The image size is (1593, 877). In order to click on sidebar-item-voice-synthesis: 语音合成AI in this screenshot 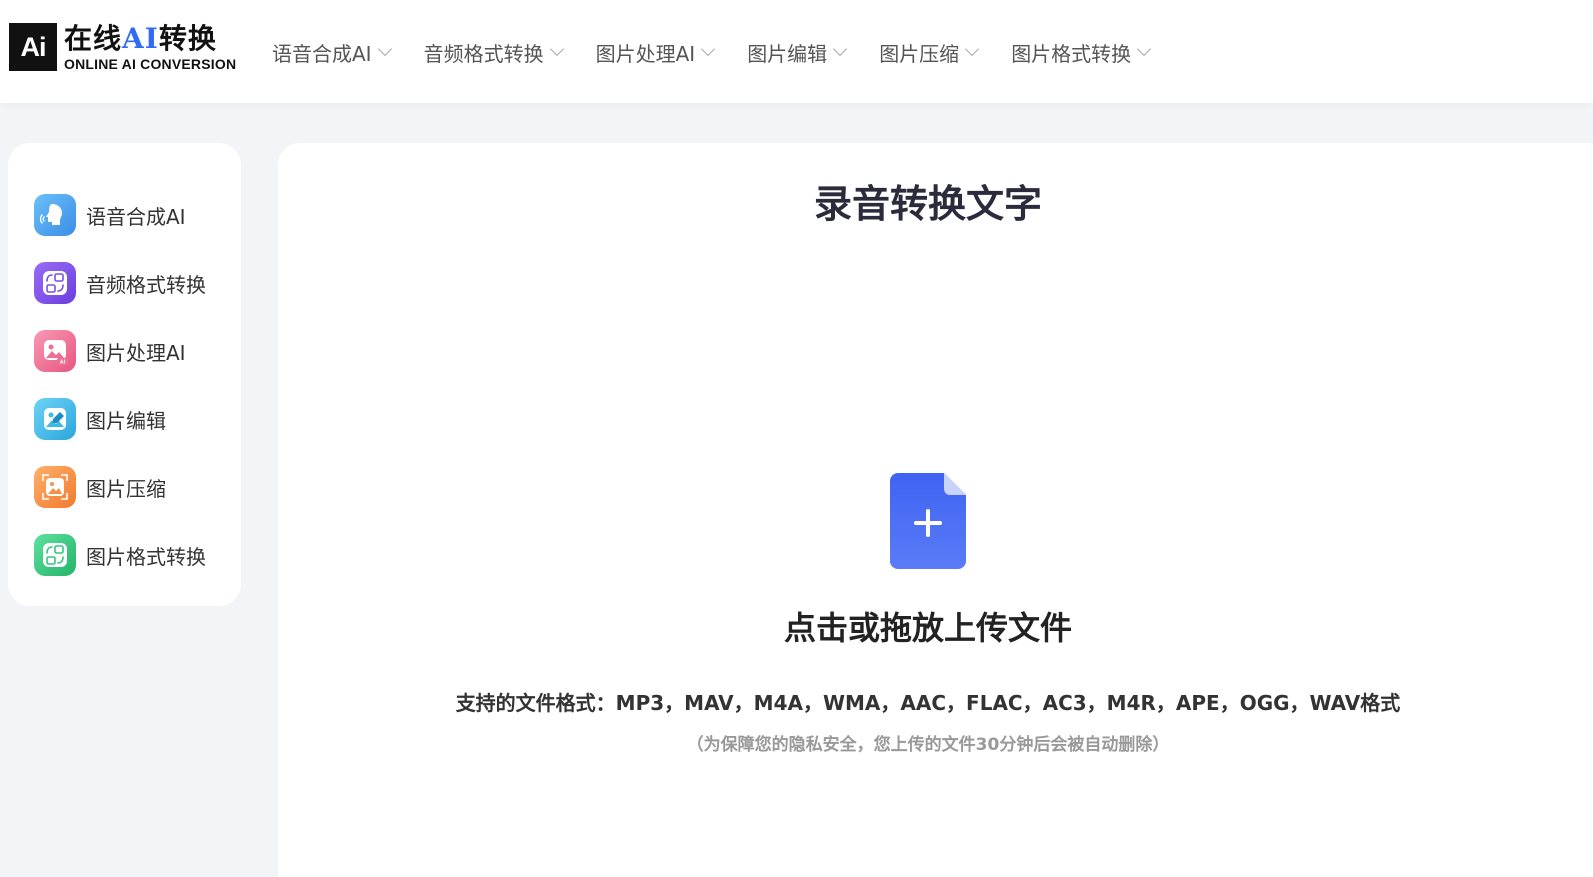, I will do `click(124, 215)`.